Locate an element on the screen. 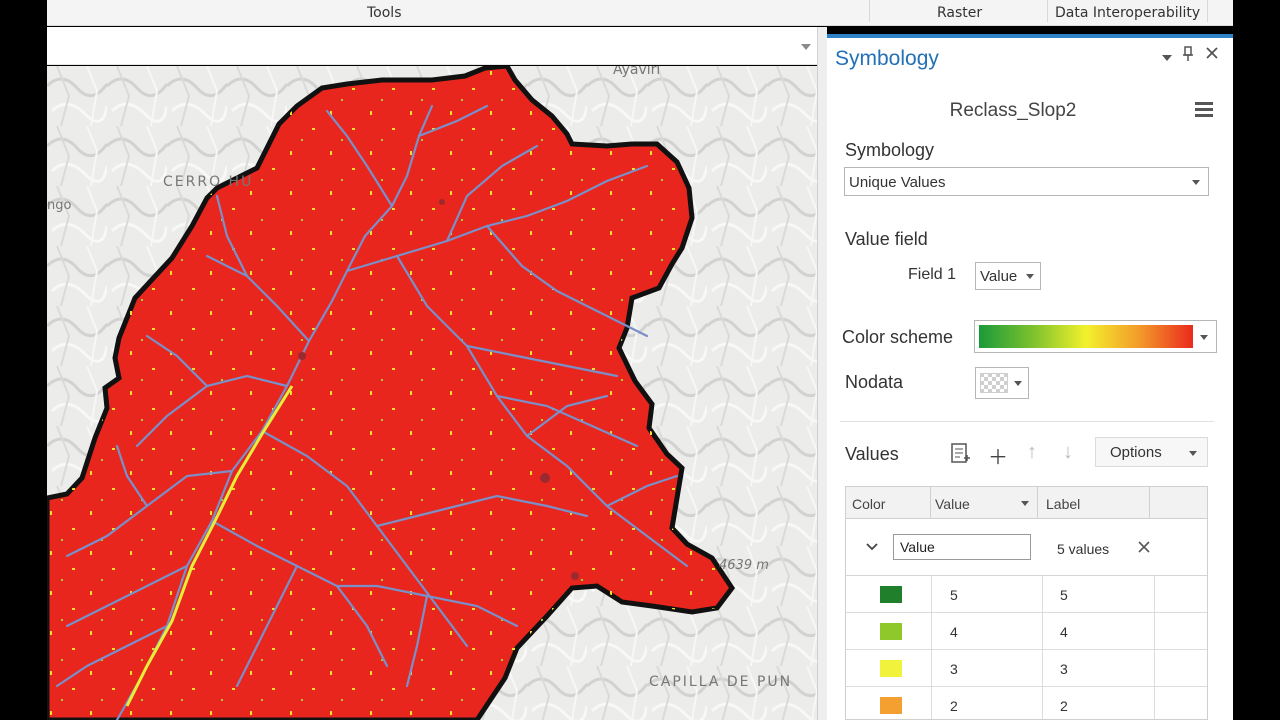  map-label-ngo: ngo is located at coordinates (59, 205).